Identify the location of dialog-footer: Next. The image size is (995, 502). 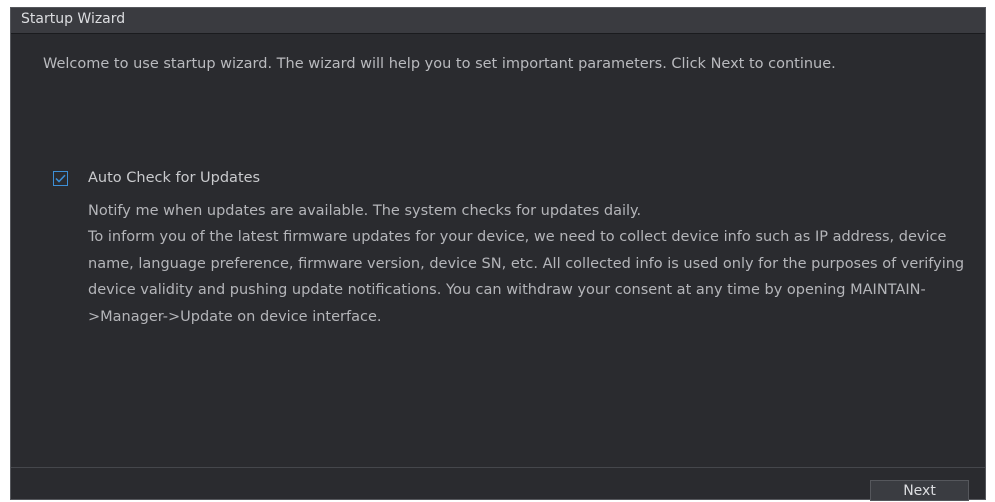
(498, 484).